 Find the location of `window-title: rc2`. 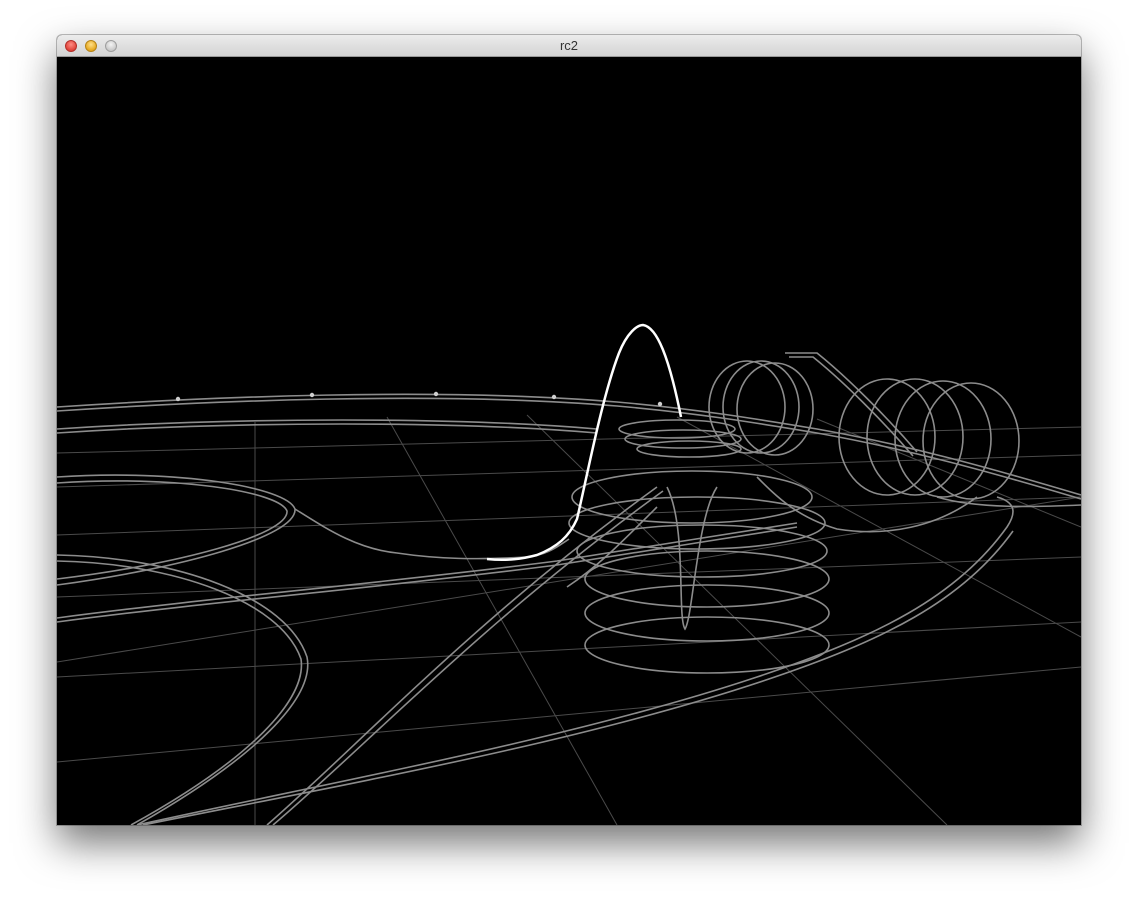

window-title: rc2 is located at coordinates (569, 45).